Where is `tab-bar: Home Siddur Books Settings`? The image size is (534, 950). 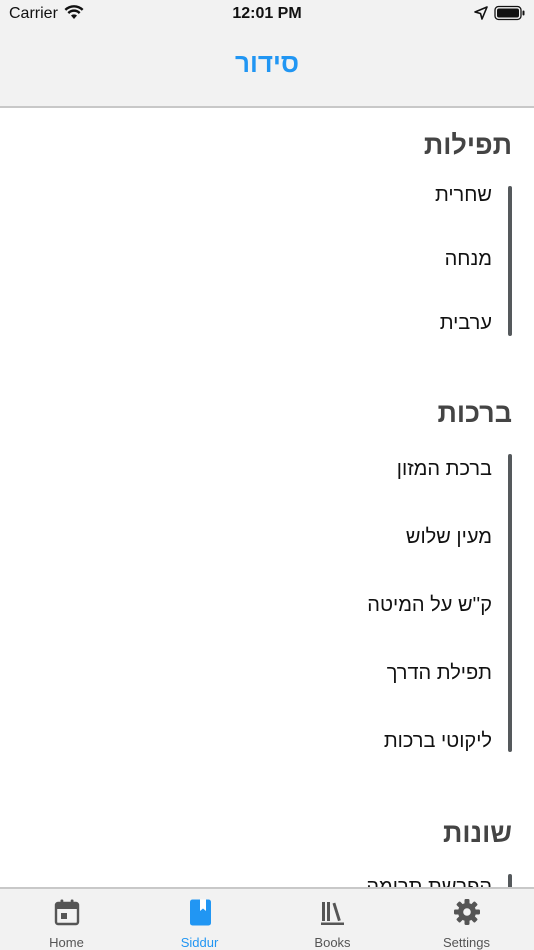
tab-bar: Home Siddur Books Settings is located at coordinates (267, 918).